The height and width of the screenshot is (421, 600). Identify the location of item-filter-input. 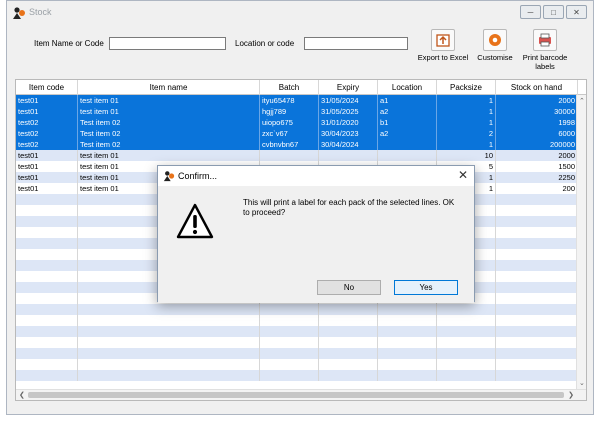
(167, 43).